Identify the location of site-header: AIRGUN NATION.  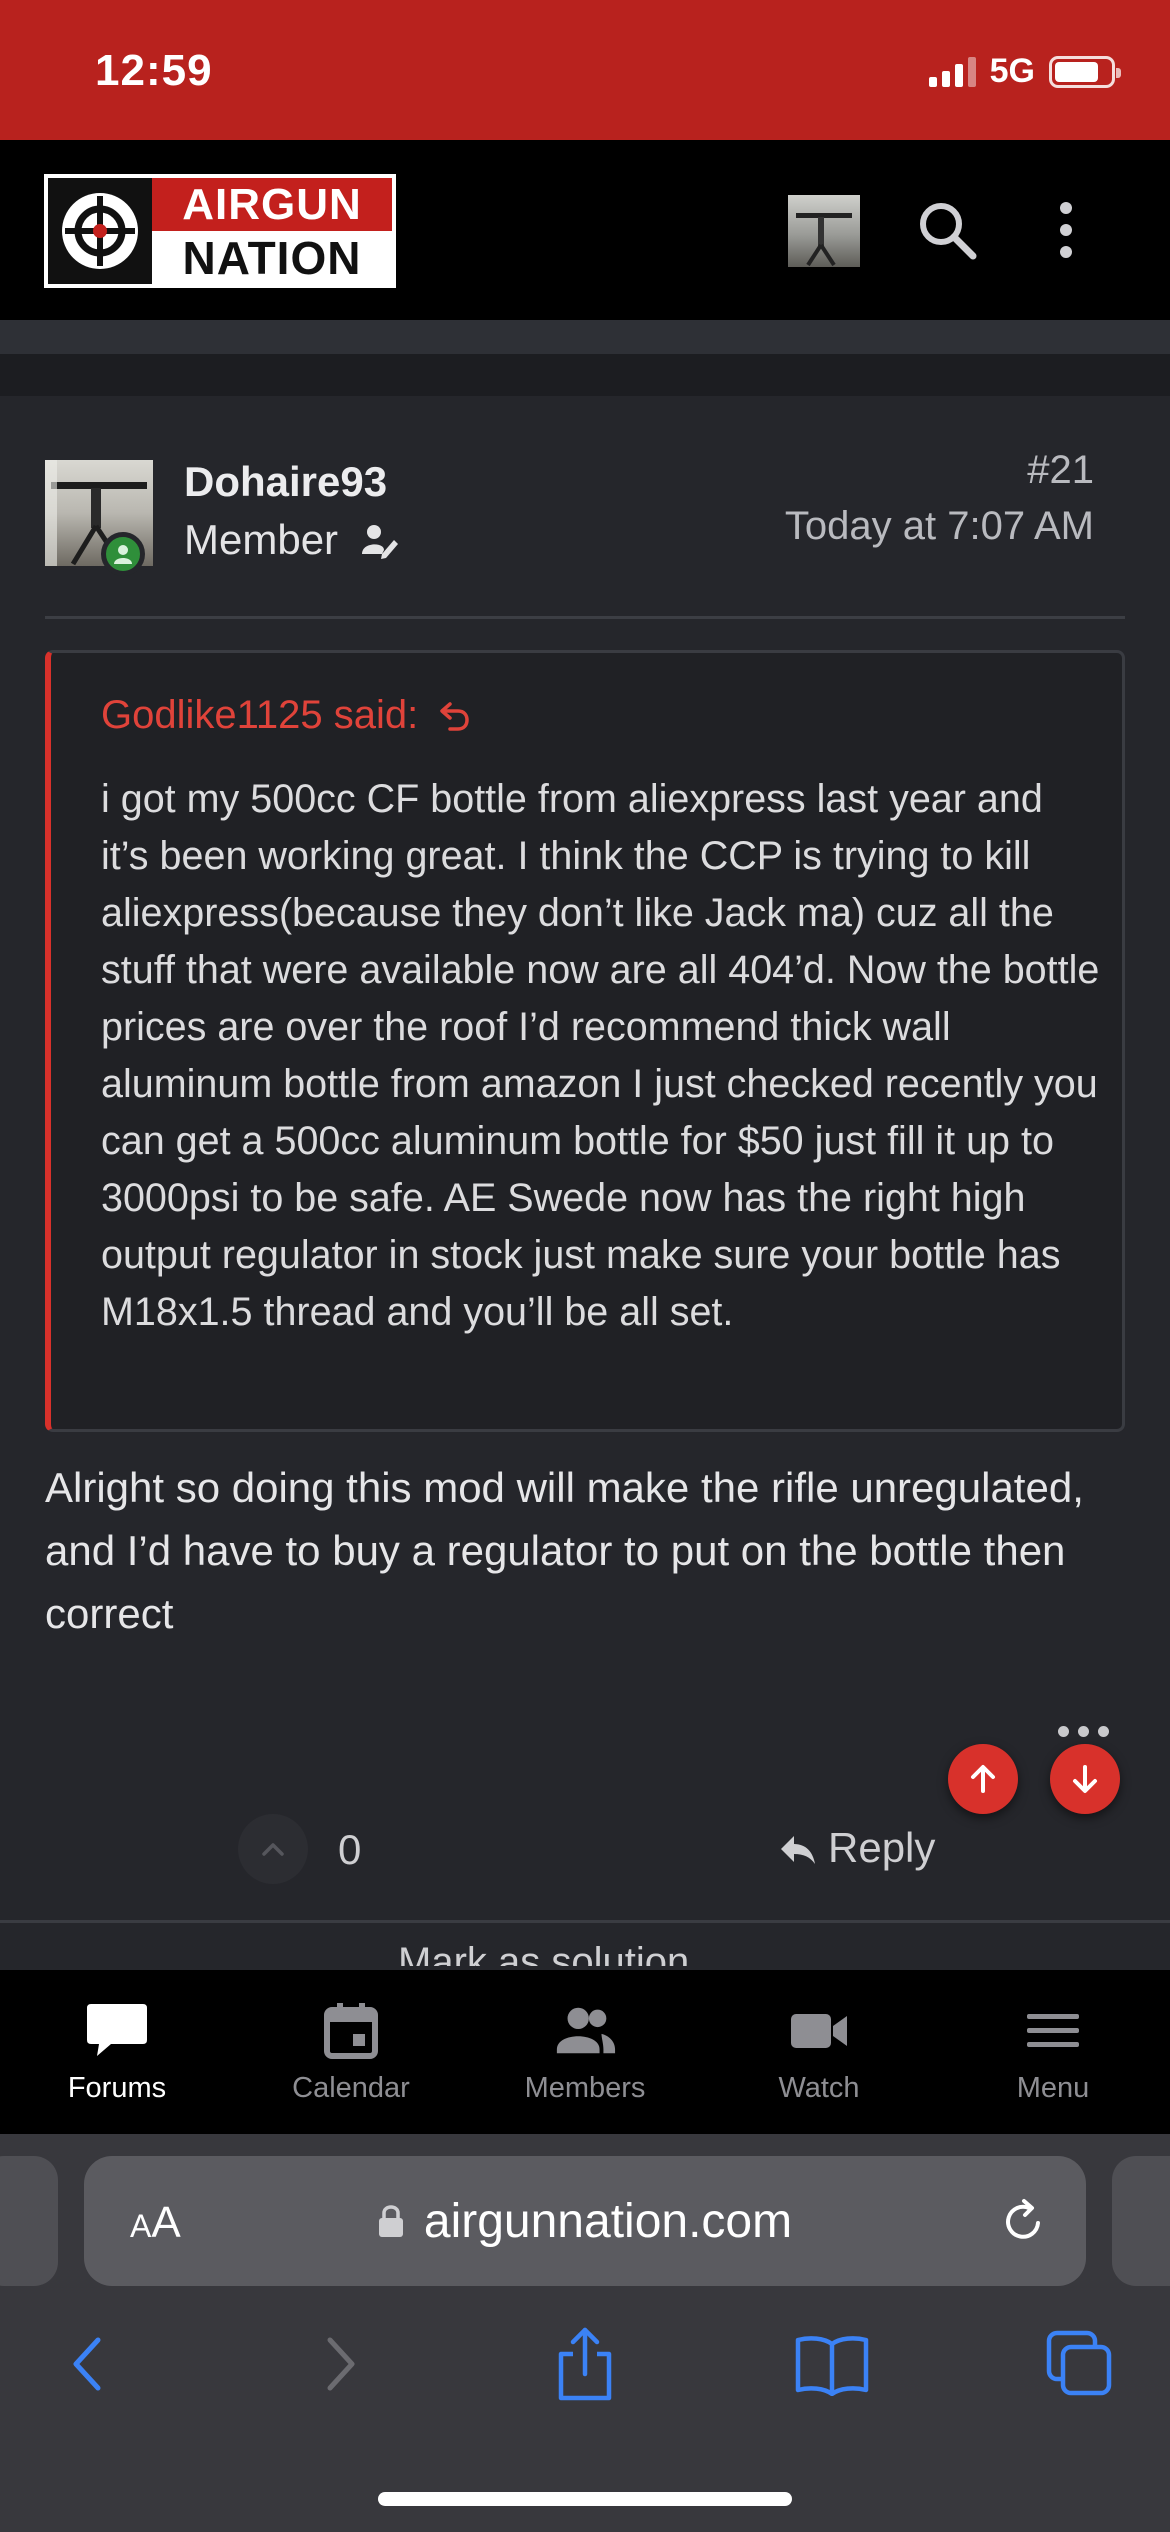
(585, 230).